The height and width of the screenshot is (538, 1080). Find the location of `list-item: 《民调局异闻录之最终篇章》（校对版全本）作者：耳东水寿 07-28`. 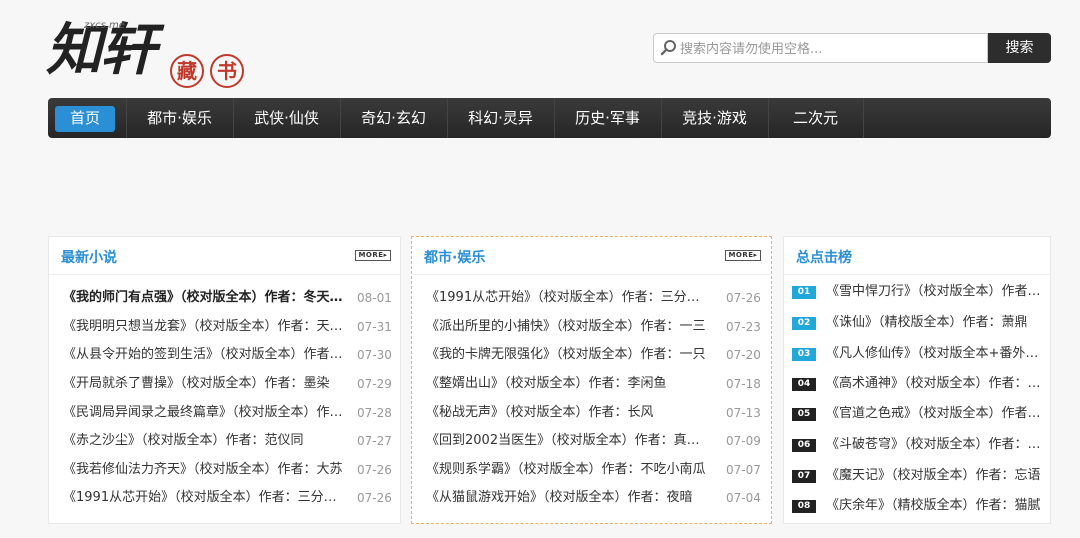

list-item: 《民调局异闻录之最终篇章》（校对版全本）作者：耳东水寿 07-28 is located at coordinates (227, 413).